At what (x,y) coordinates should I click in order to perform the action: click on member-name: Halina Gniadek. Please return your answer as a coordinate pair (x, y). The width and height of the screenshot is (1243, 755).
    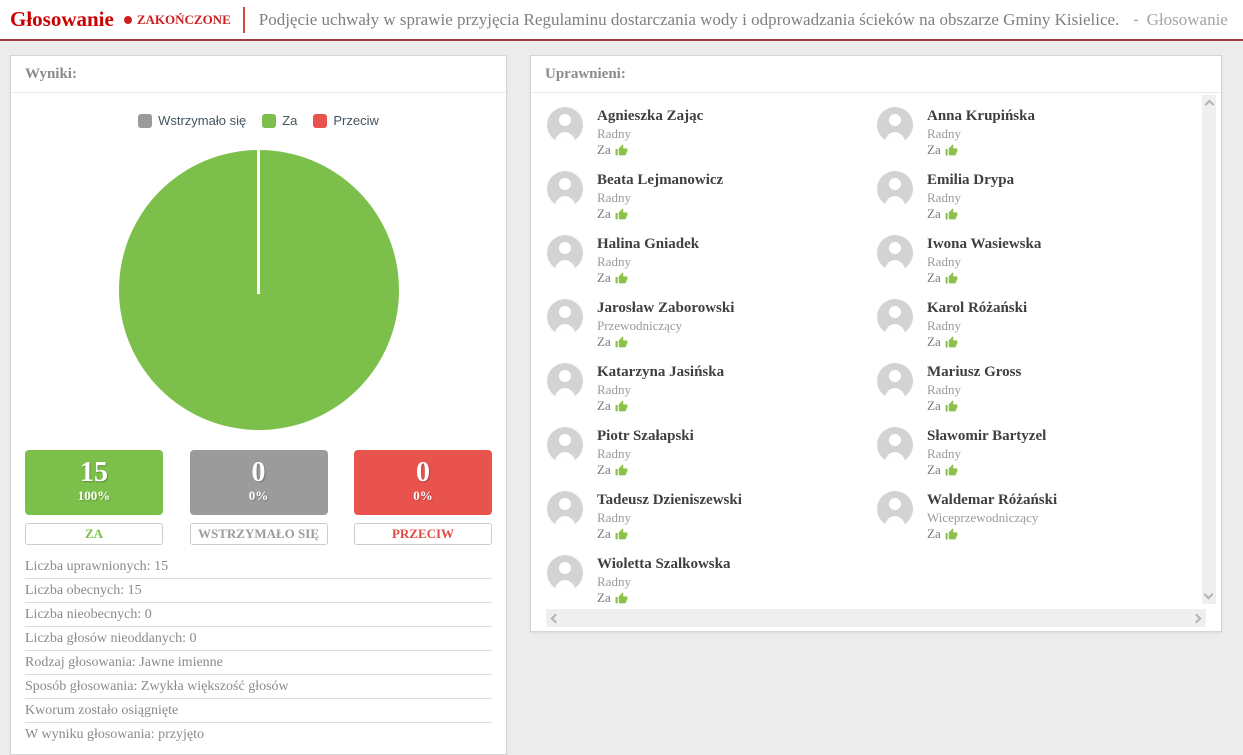
    Looking at the image, I should click on (648, 244).